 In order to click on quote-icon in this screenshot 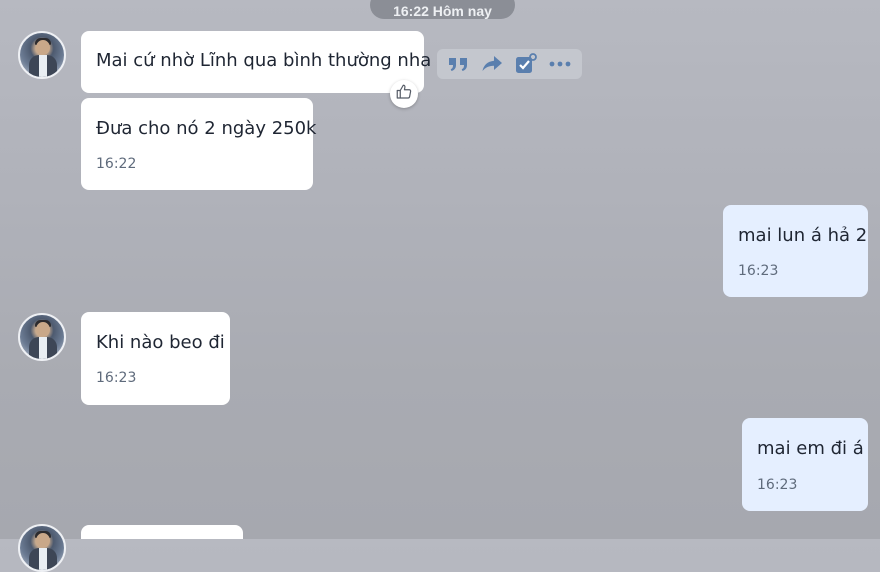, I will do `click(458, 64)`.